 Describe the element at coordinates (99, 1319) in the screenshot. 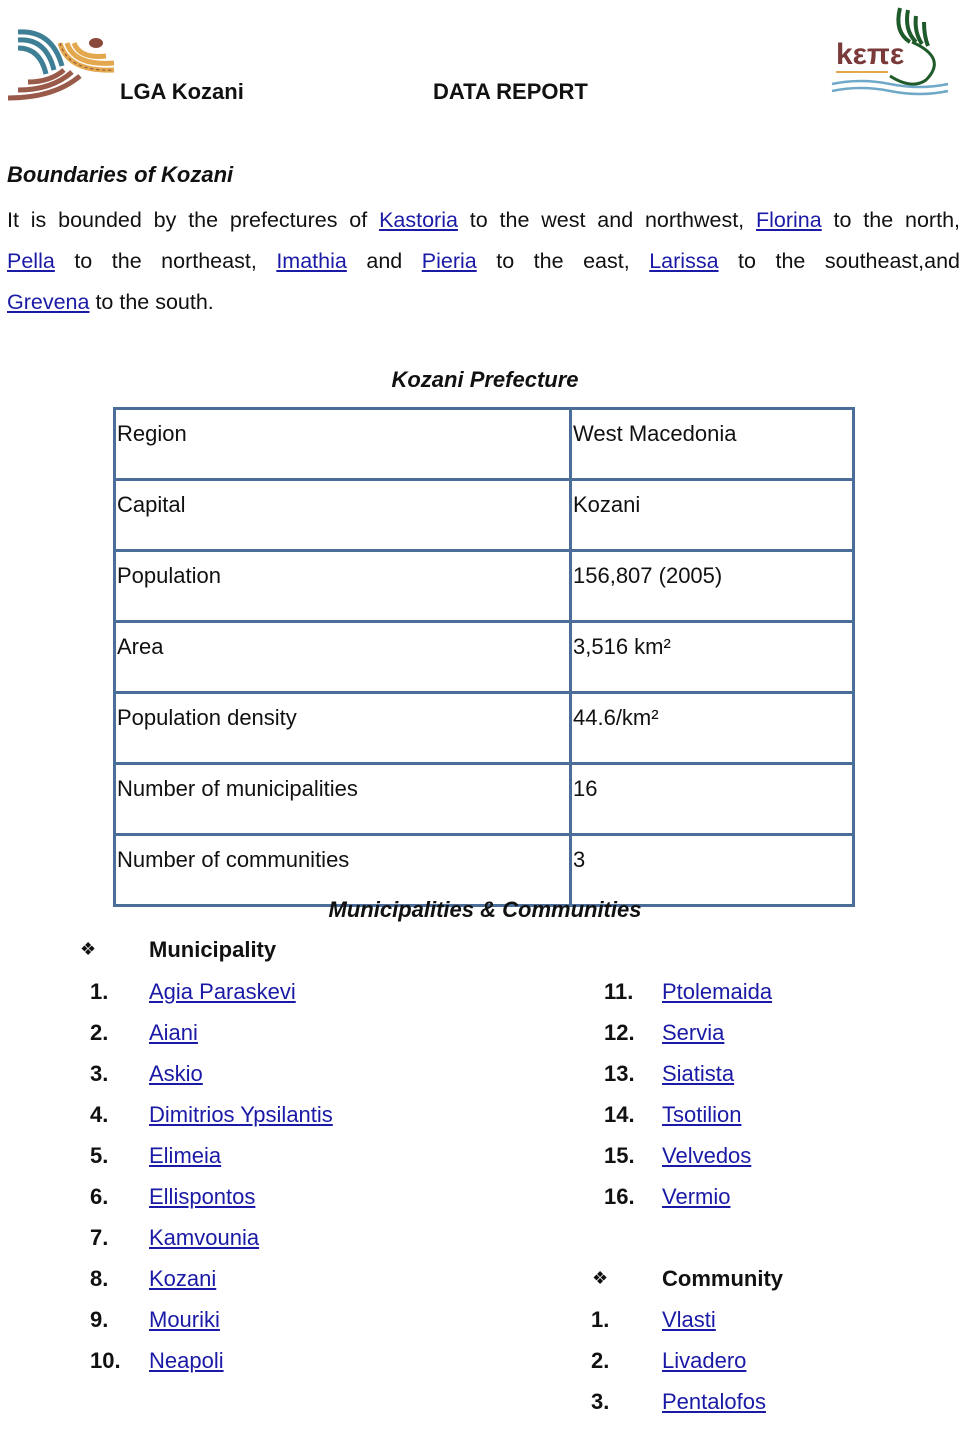

I see `list-number: 9.` at that location.